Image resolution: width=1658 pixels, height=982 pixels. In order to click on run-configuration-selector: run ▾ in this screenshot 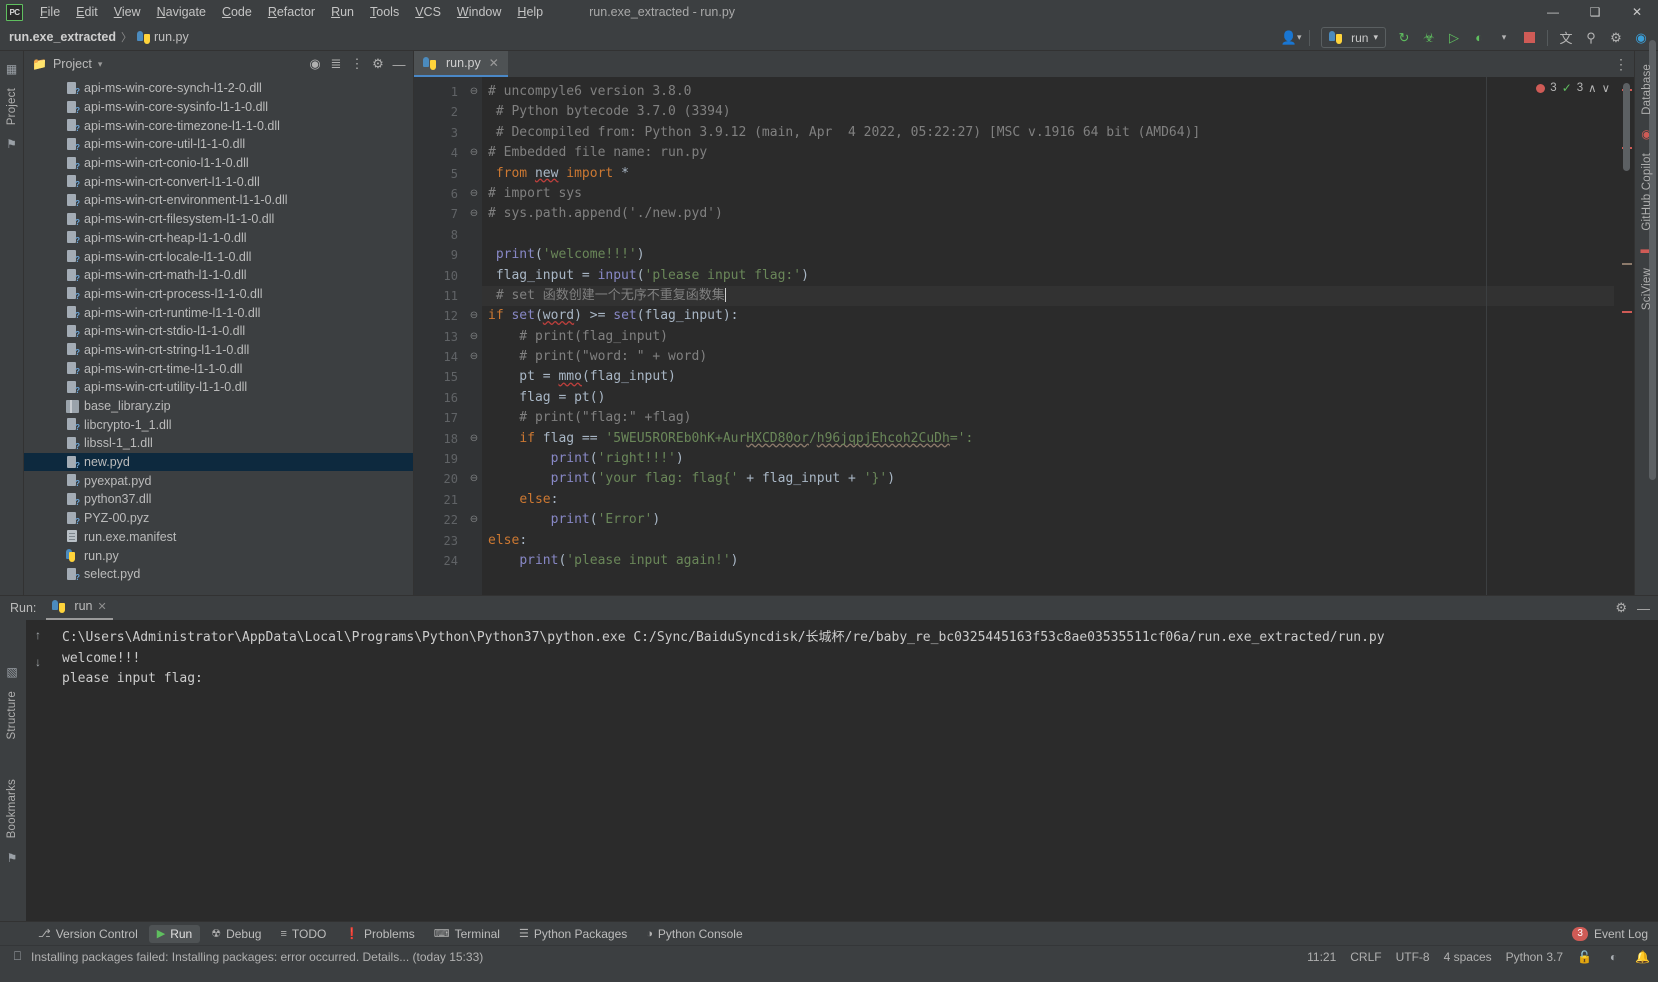, I will do `click(1353, 37)`.